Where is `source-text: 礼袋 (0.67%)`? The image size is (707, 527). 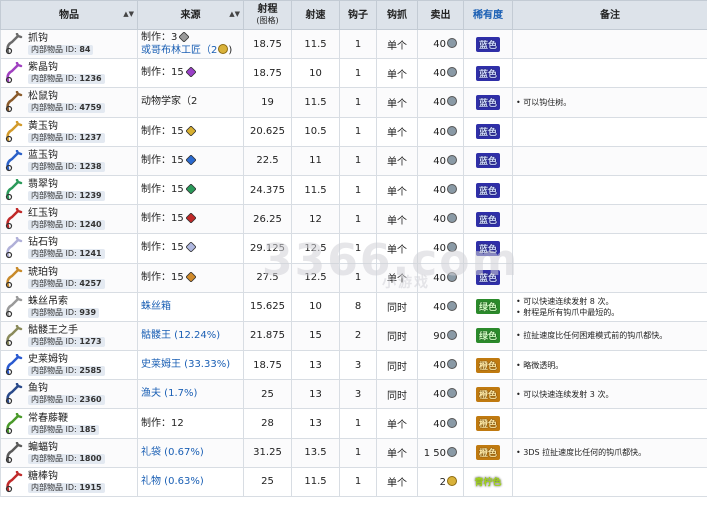
source-text: 礼袋 (0.67%) is located at coordinates (172, 452).